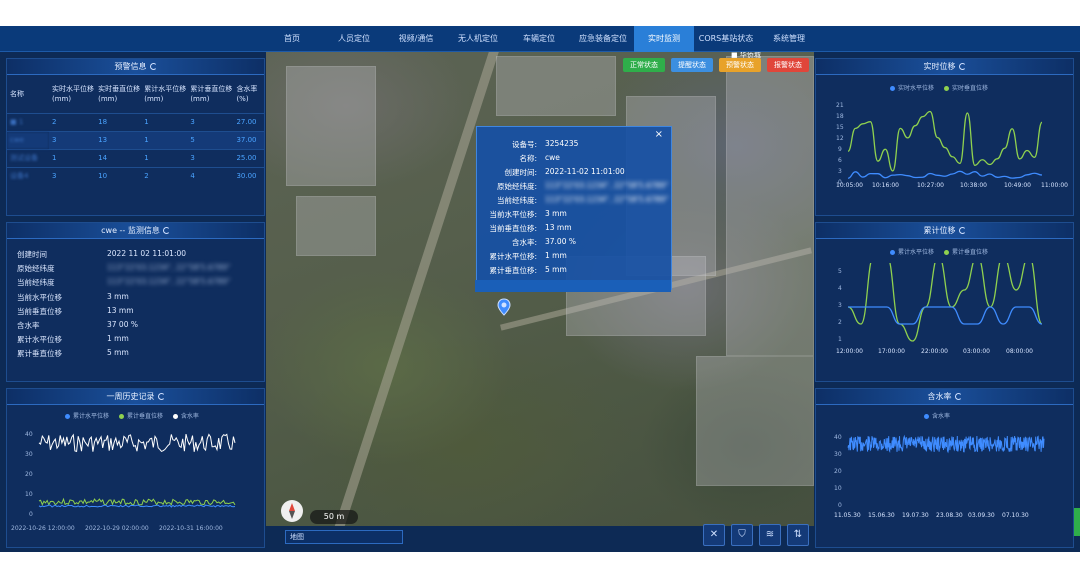  Describe the element at coordinates (949, 515) in the screenshot. I see `x-tick: 23.08.30` at that location.